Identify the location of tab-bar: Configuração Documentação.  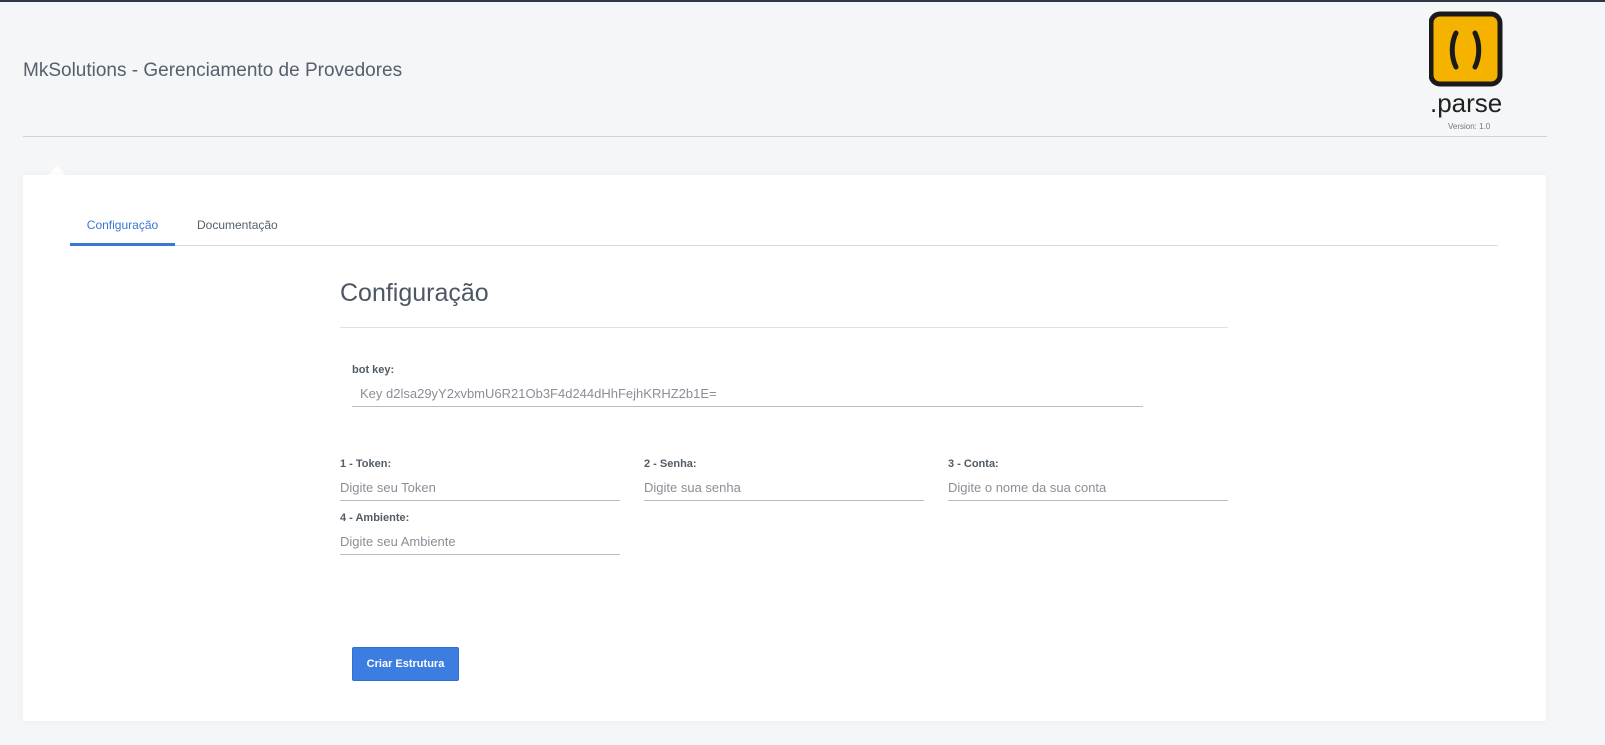
(784, 230).